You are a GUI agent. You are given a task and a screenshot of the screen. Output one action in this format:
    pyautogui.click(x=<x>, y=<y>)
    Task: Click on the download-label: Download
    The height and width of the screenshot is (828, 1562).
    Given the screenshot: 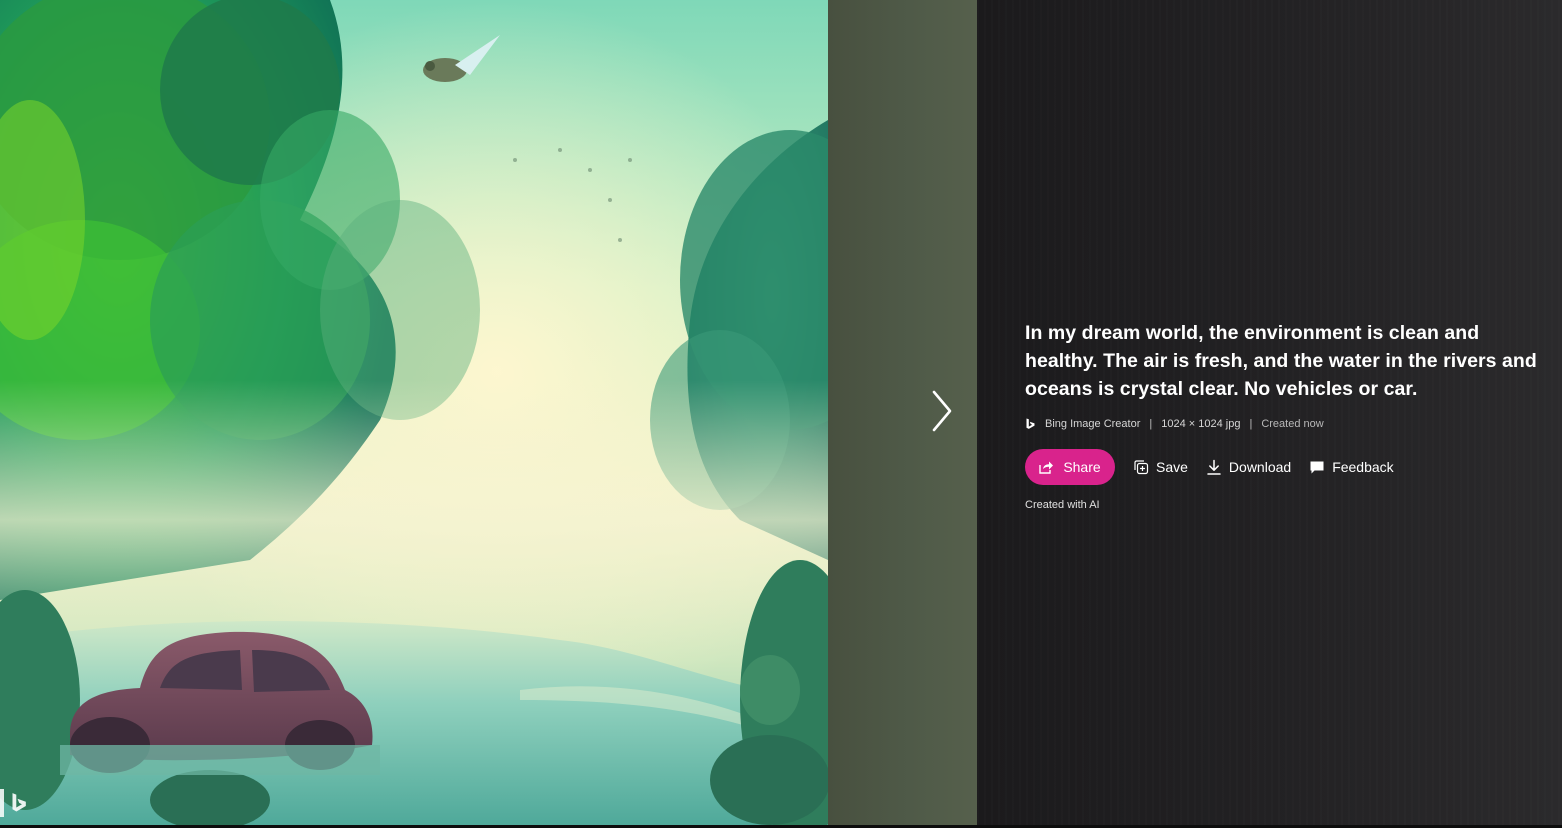 What is the action you would take?
    pyautogui.click(x=1260, y=467)
    